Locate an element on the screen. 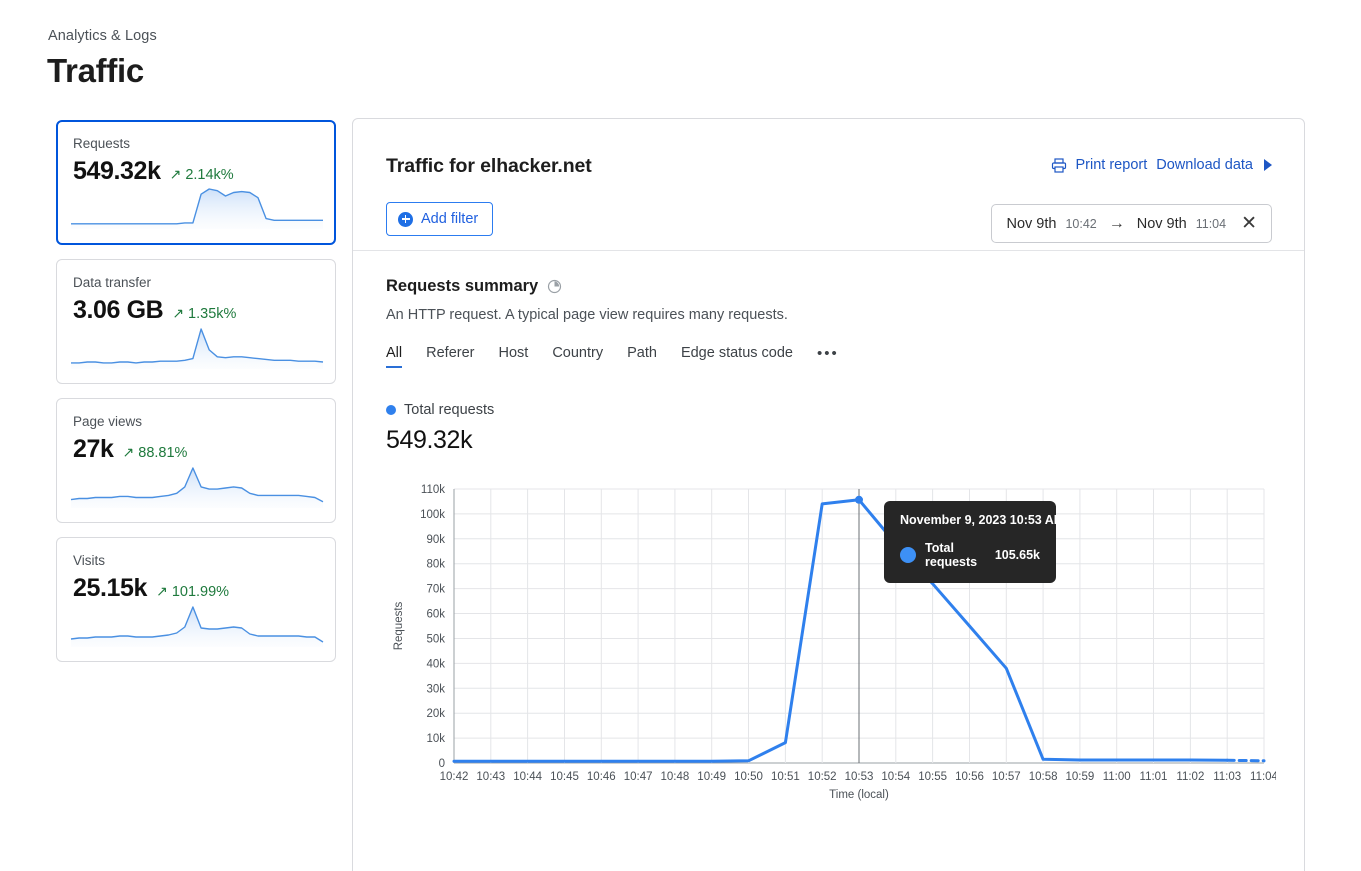 The width and height of the screenshot is (1361, 871). svg-text: 11:00 is located at coordinates (1117, 777).